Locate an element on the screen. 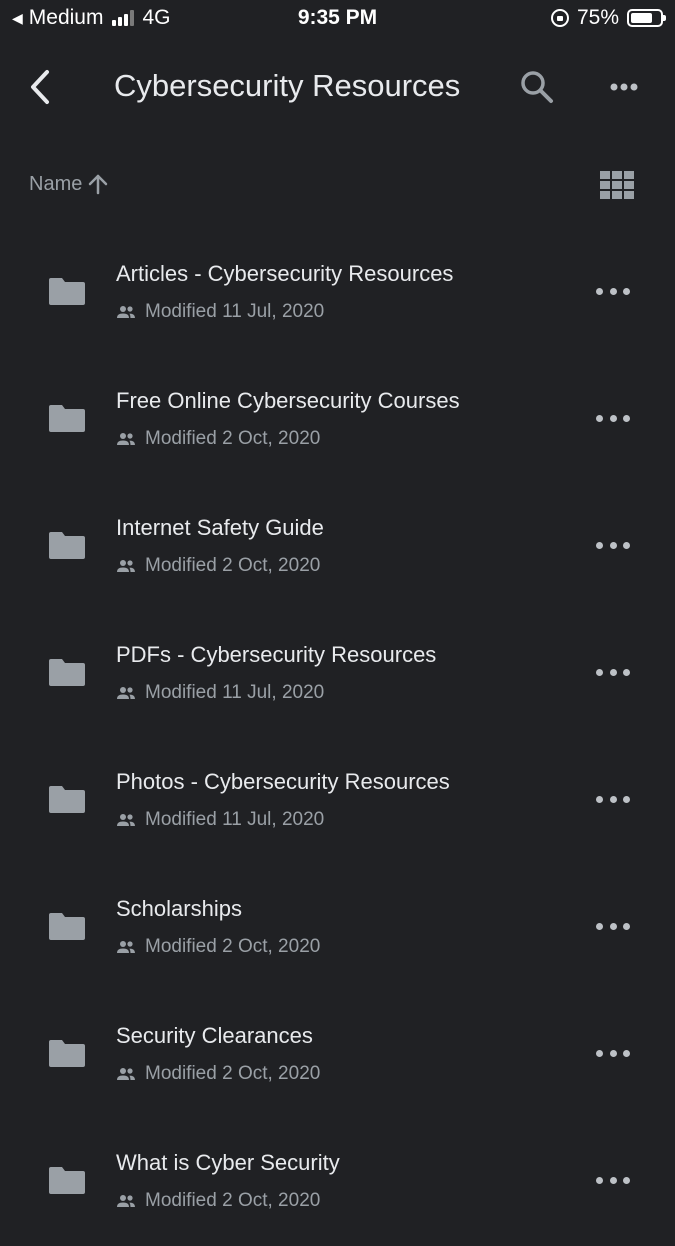 Image resolution: width=675 pixels, height=1246 pixels. file-name: Free Online Cybersecurity Courses is located at coordinates (288, 400).